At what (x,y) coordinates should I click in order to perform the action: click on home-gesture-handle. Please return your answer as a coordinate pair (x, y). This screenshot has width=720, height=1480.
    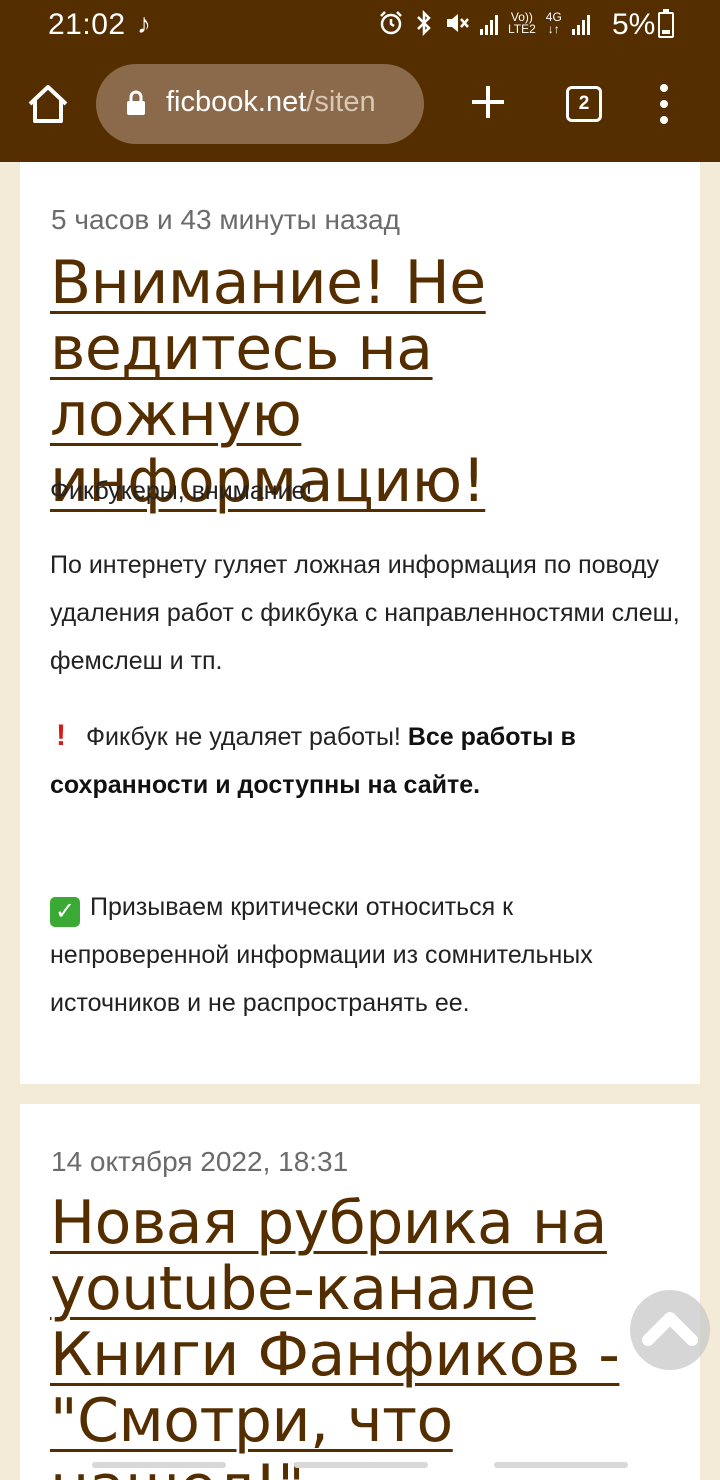
    Looking at the image, I should click on (361, 1465).